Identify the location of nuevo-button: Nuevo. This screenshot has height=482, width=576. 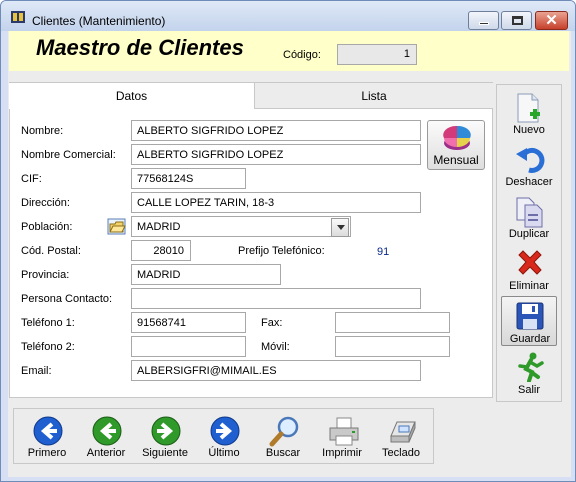
(529, 113).